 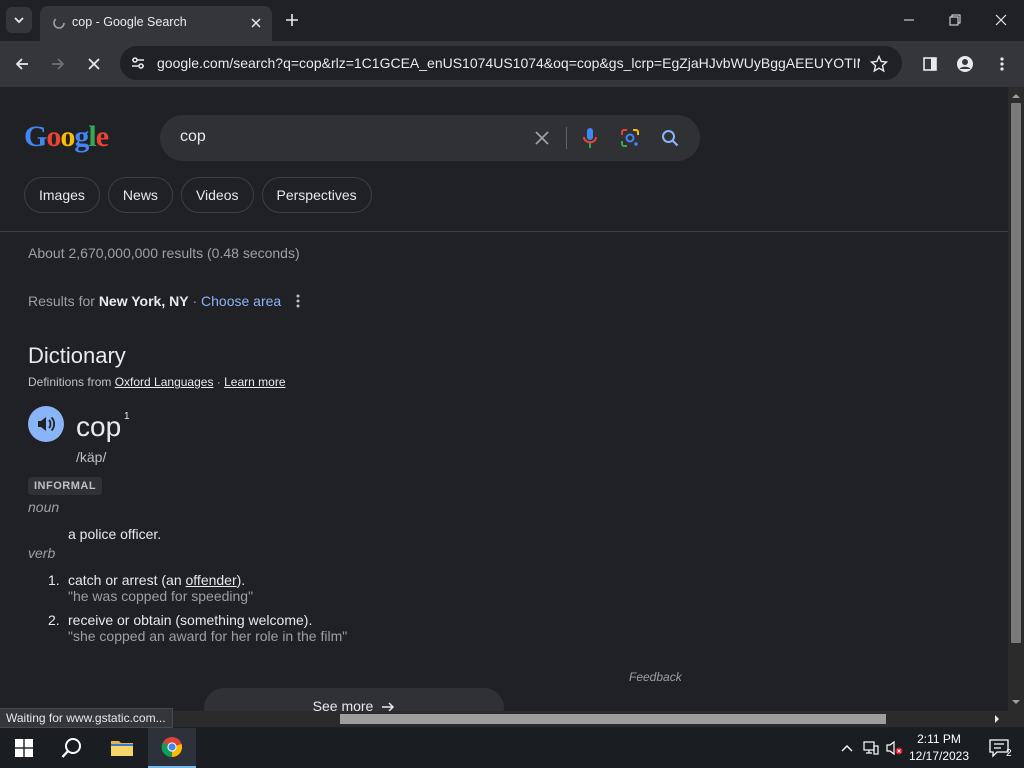 What do you see at coordinates (164, 382) in the screenshot?
I see `oxford-languages-link: Oxford Languages` at bounding box center [164, 382].